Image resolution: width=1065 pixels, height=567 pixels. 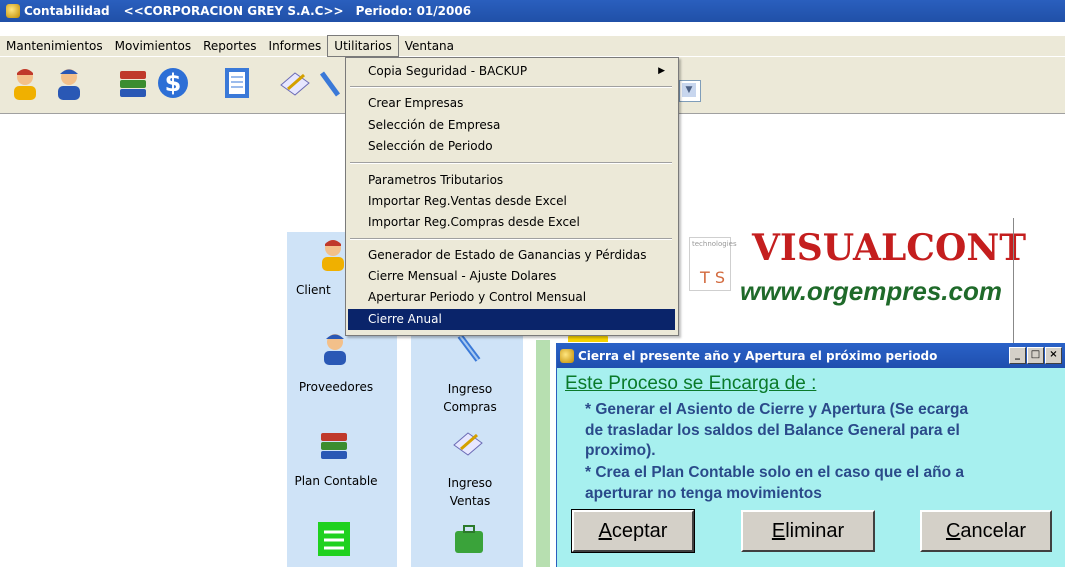 What do you see at coordinates (133, 83) in the screenshot?
I see `books-icon` at bounding box center [133, 83].